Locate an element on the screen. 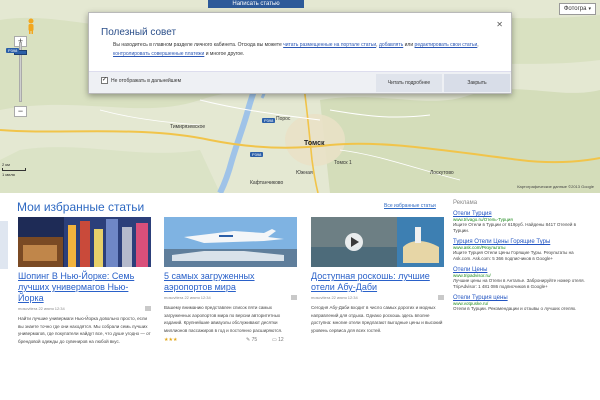 The width and height of the screenshot is (600, 400). map-place-label: Кафтанчиково is located at coordinates (267, 183).